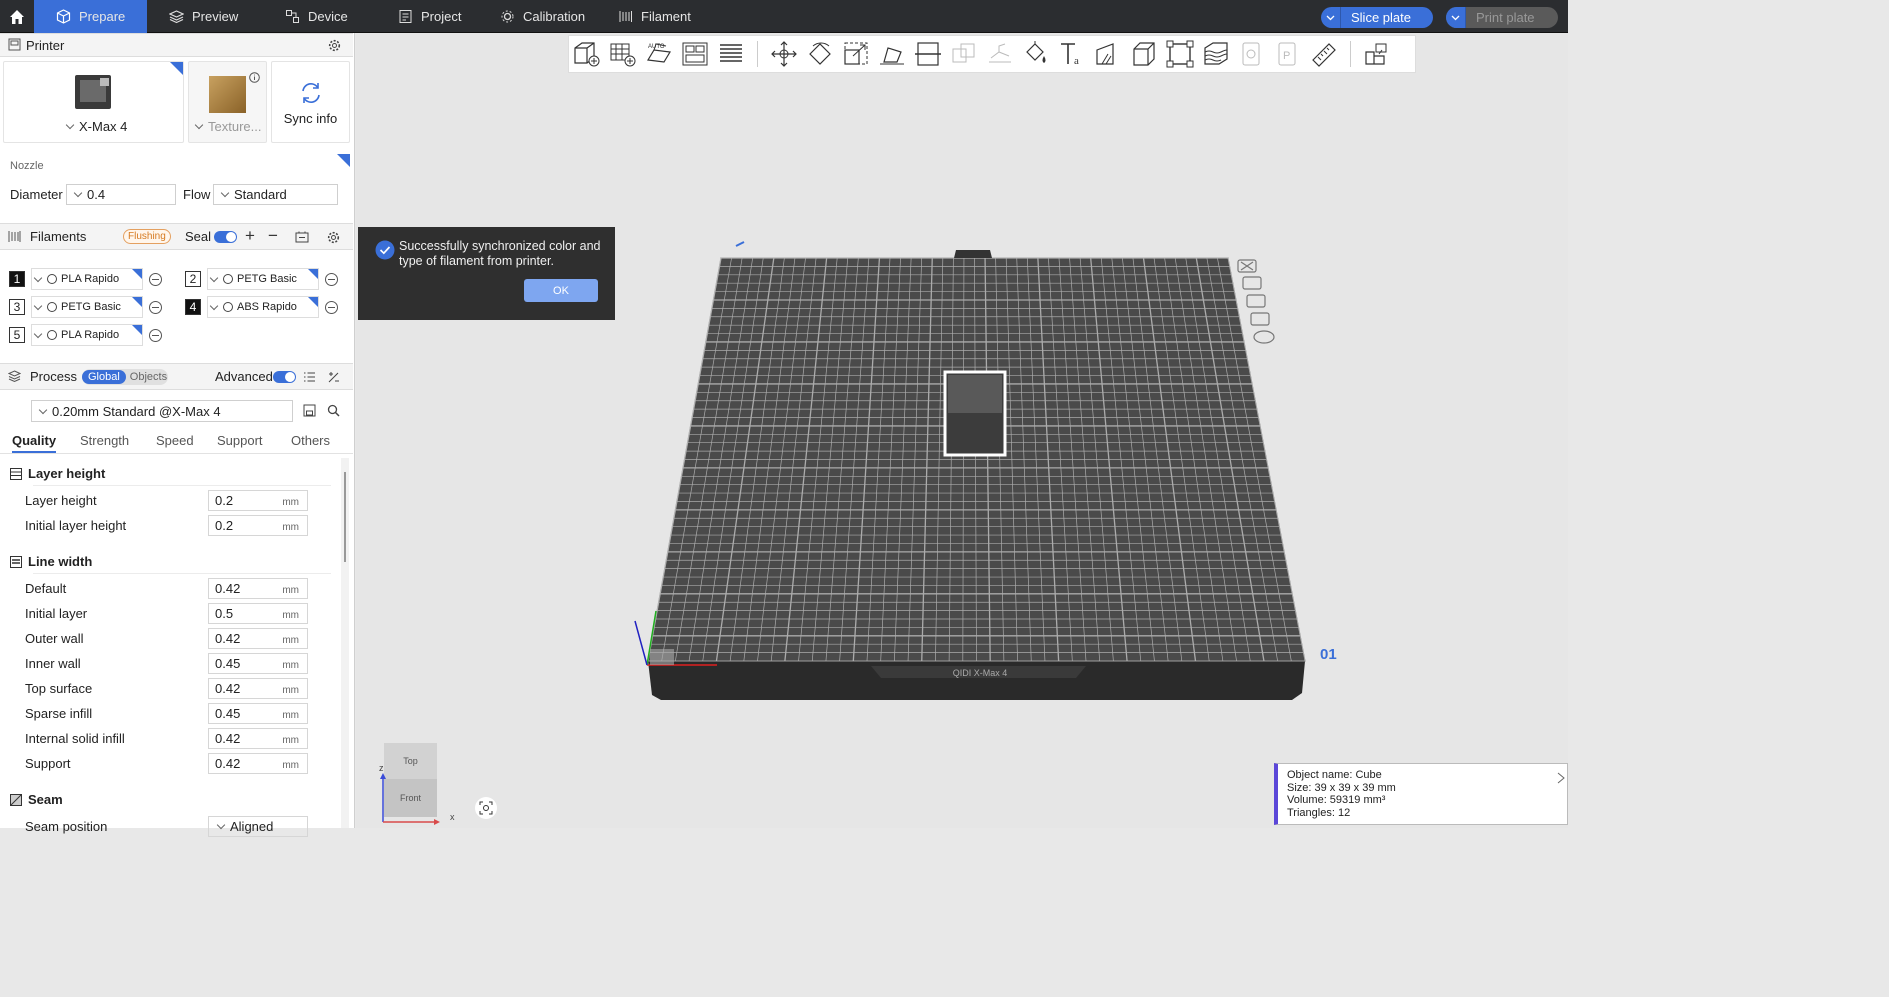 This screenshot has height=997, width=1889. I want to click on filament-slot-3: 3 PETG Basic, so click(85, 307).